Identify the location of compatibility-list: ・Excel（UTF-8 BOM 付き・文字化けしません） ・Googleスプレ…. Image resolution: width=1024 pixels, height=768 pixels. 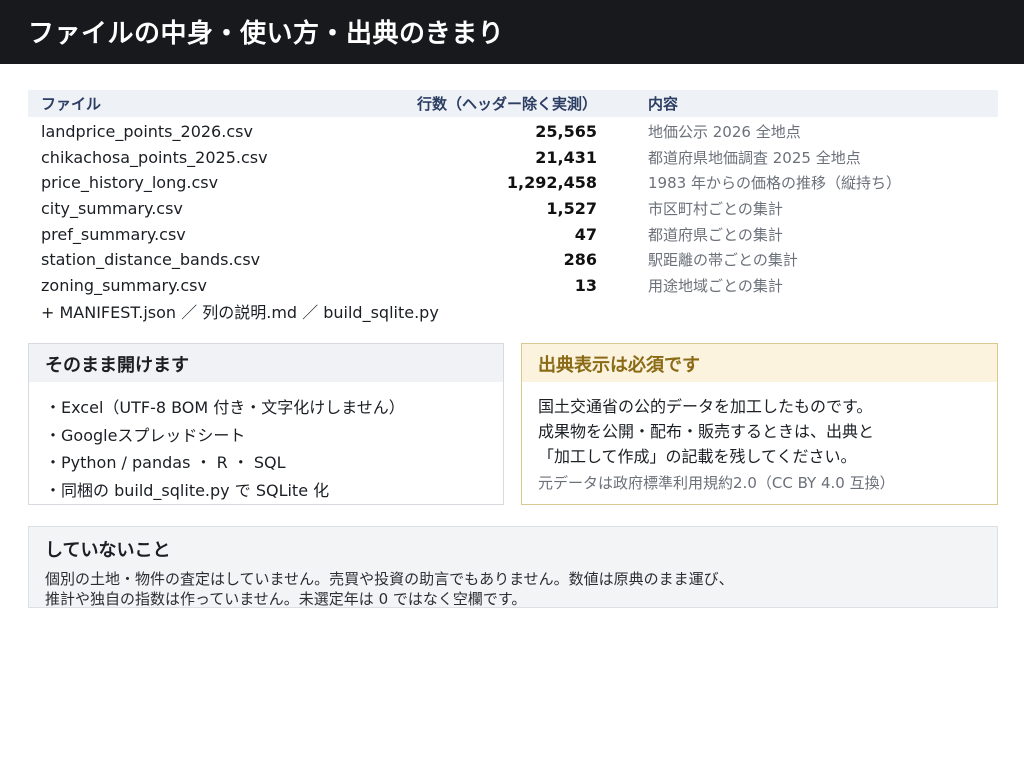
(269, 449).